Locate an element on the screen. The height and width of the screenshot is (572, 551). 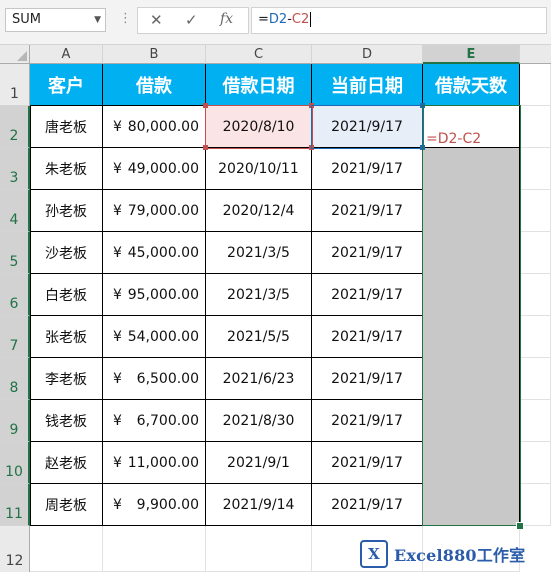
row-header-11: 11 is located at coordinates (15, 505).